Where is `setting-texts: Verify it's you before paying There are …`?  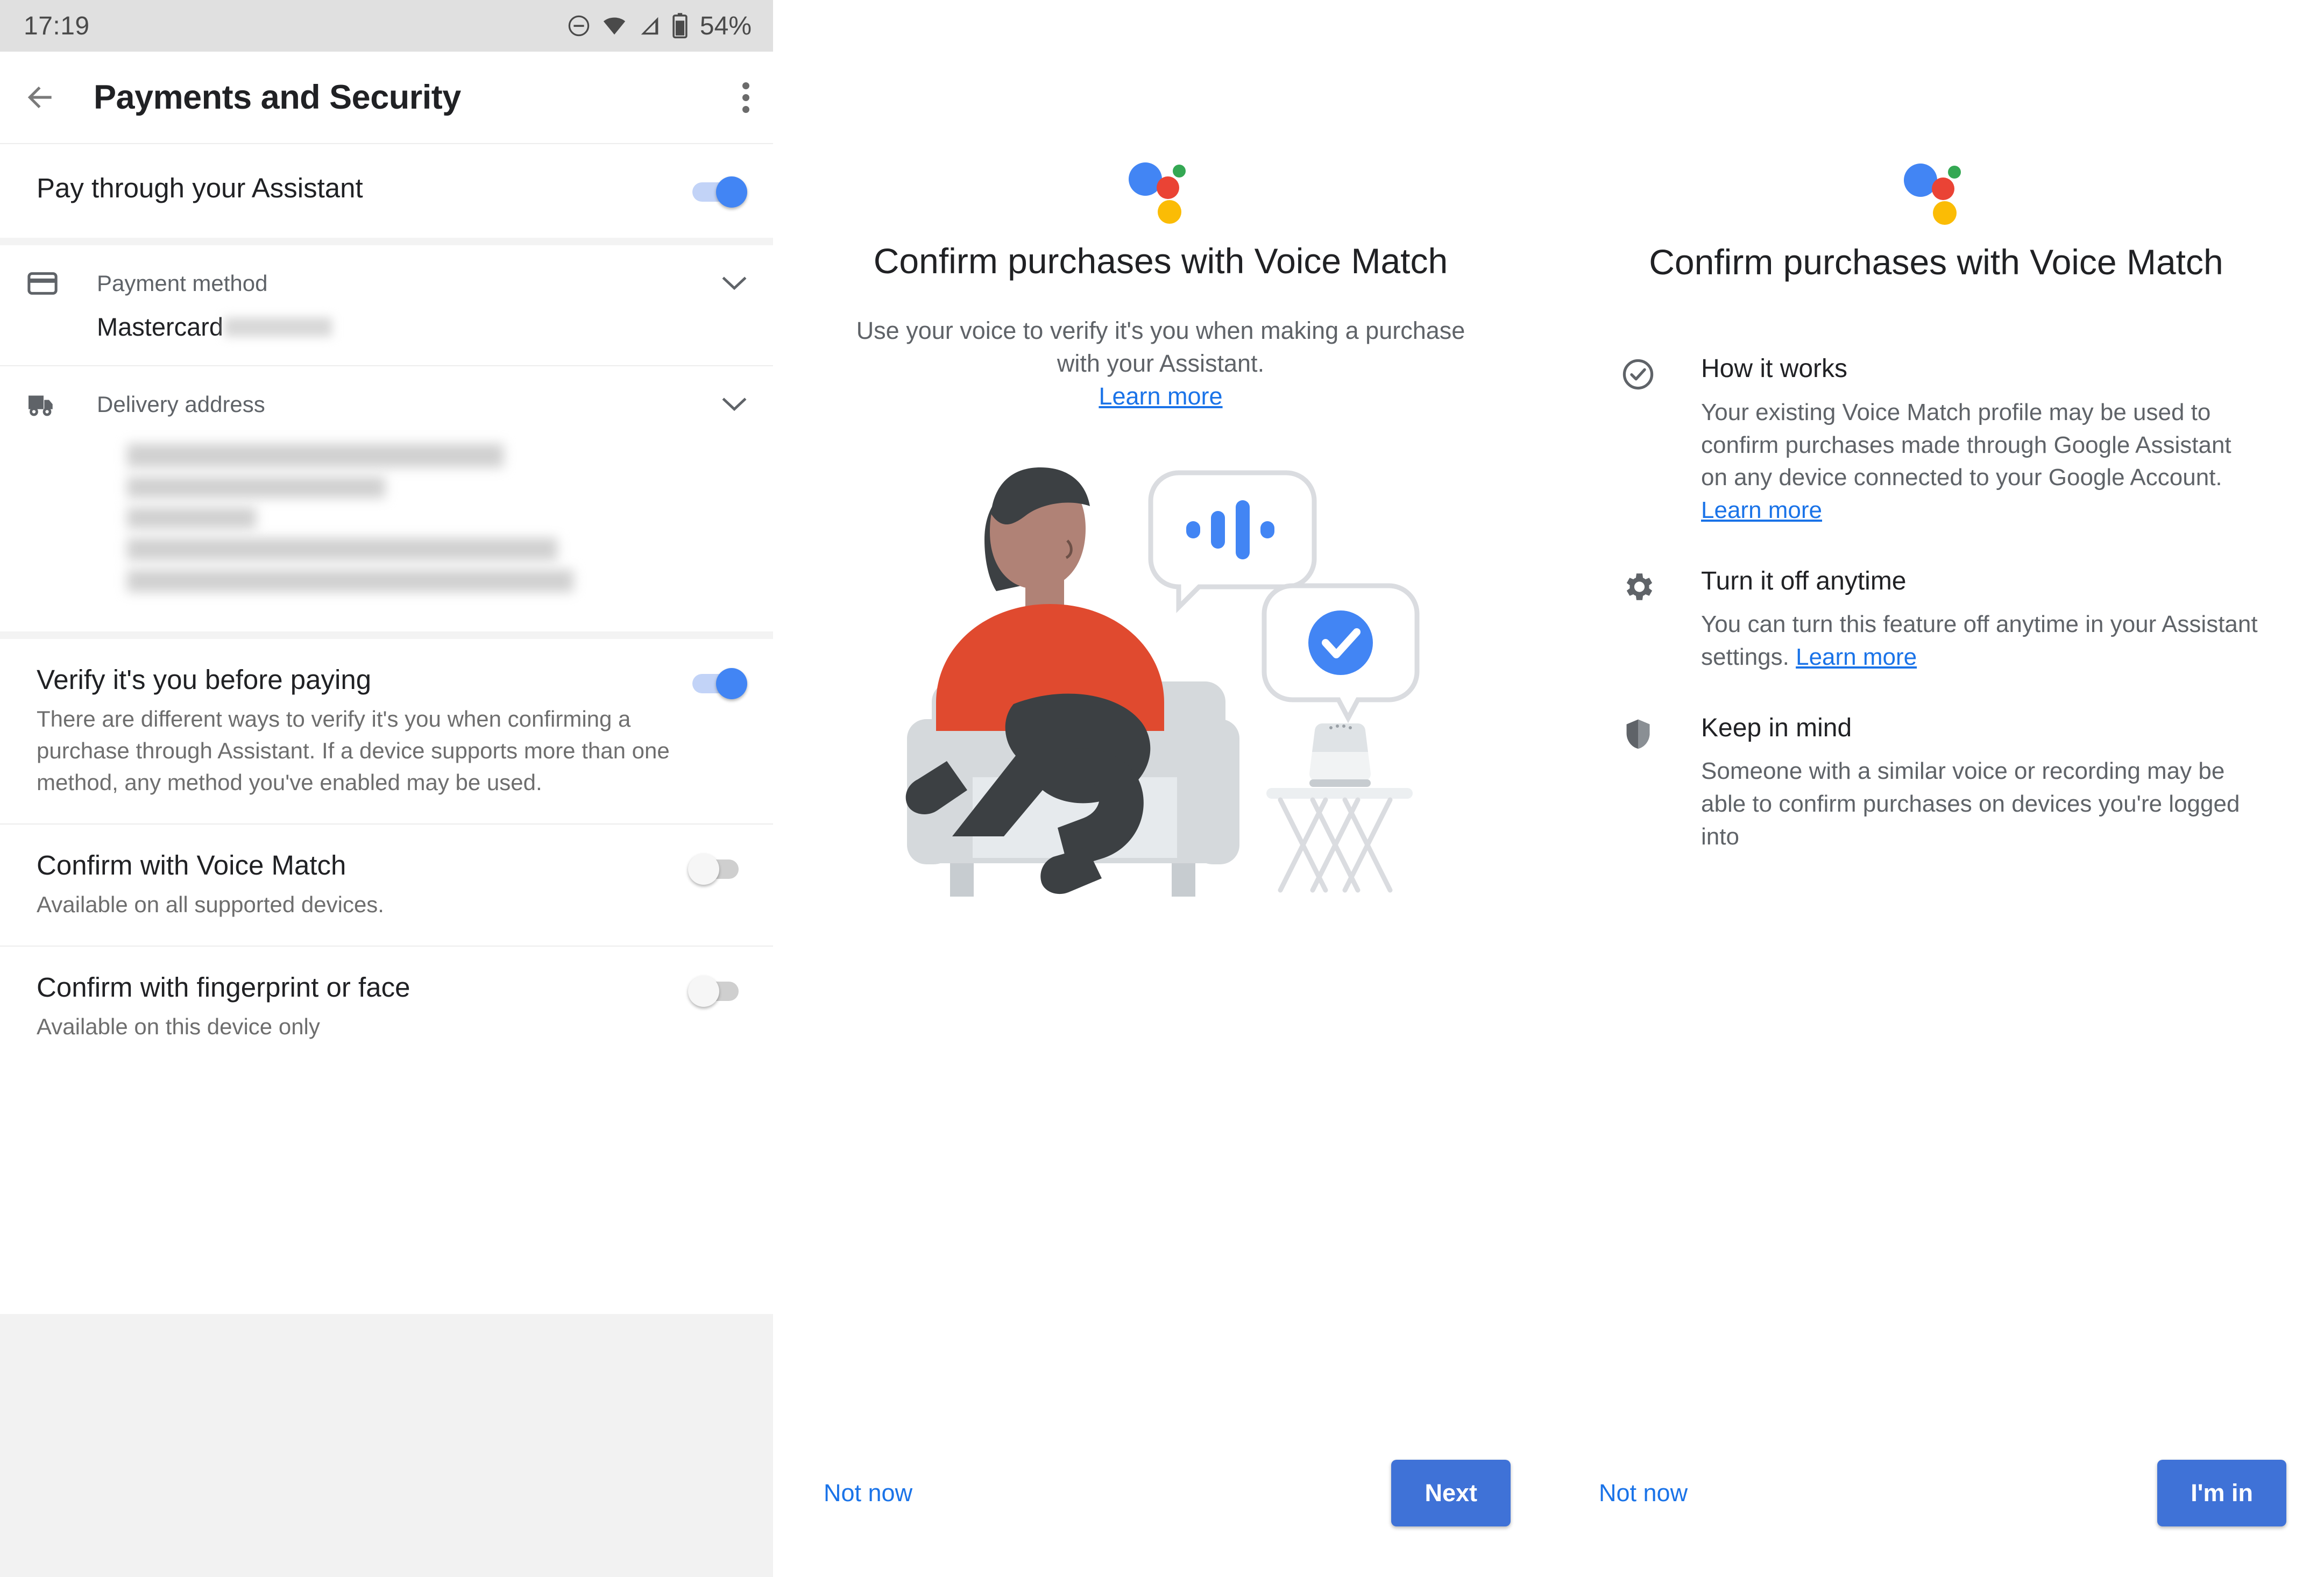 setting-texts: Verify it's you before paying There are … is located at coordinates (362, 731).